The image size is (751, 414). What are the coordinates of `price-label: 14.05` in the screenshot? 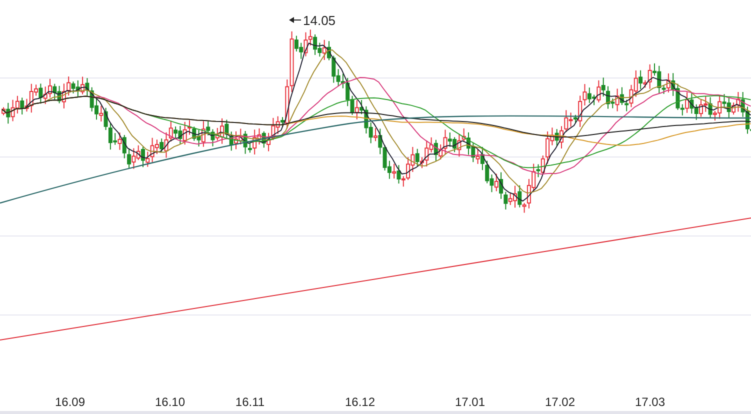 It's located at (319, 20).